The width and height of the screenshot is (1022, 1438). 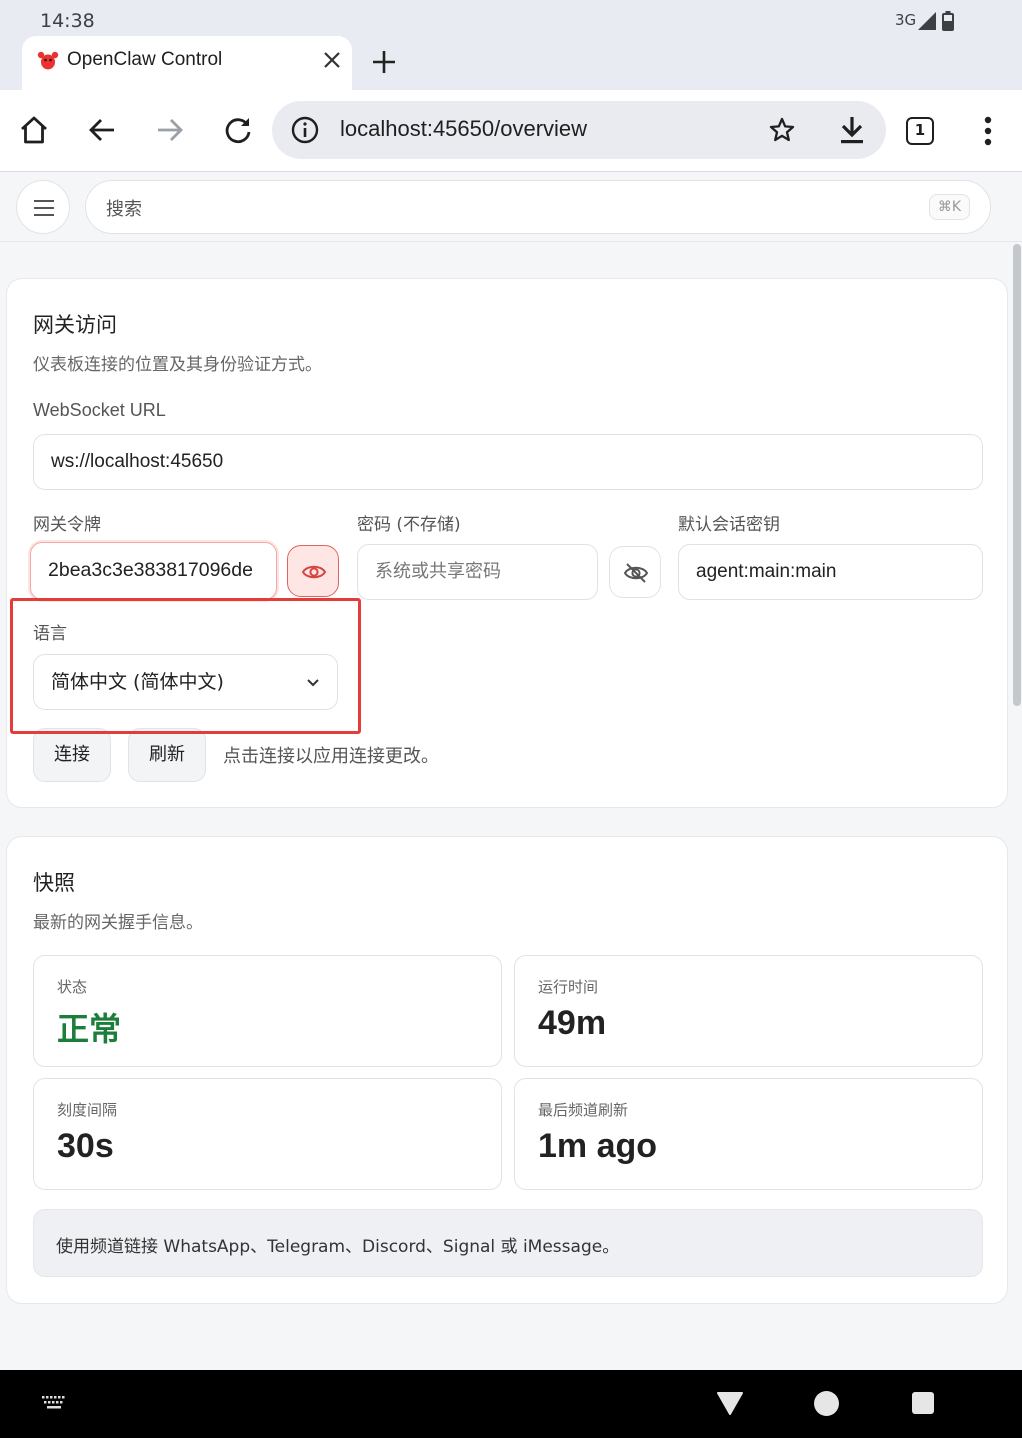 I want to click on search-input: 搜索 ⌘K, so click(x=538, y=207).